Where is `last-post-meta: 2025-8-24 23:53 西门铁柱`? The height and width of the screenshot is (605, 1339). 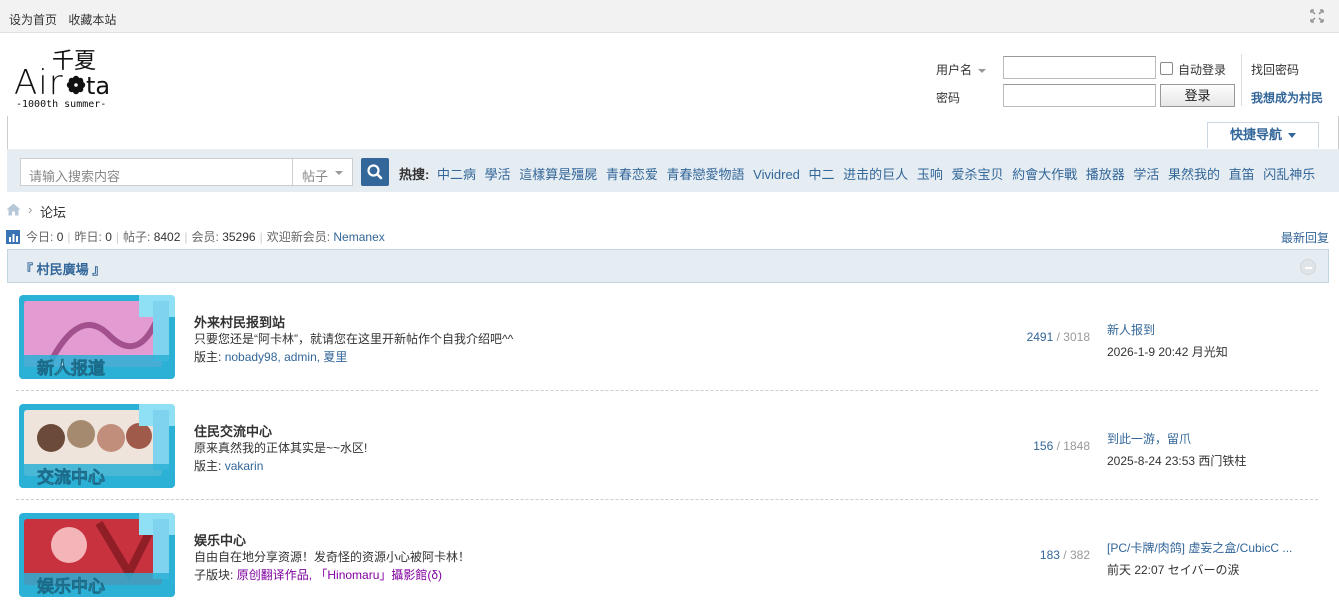 last-post-meta: 2025-8-24 23:53 西门铁柱 is located at coordinates (1177, 461).